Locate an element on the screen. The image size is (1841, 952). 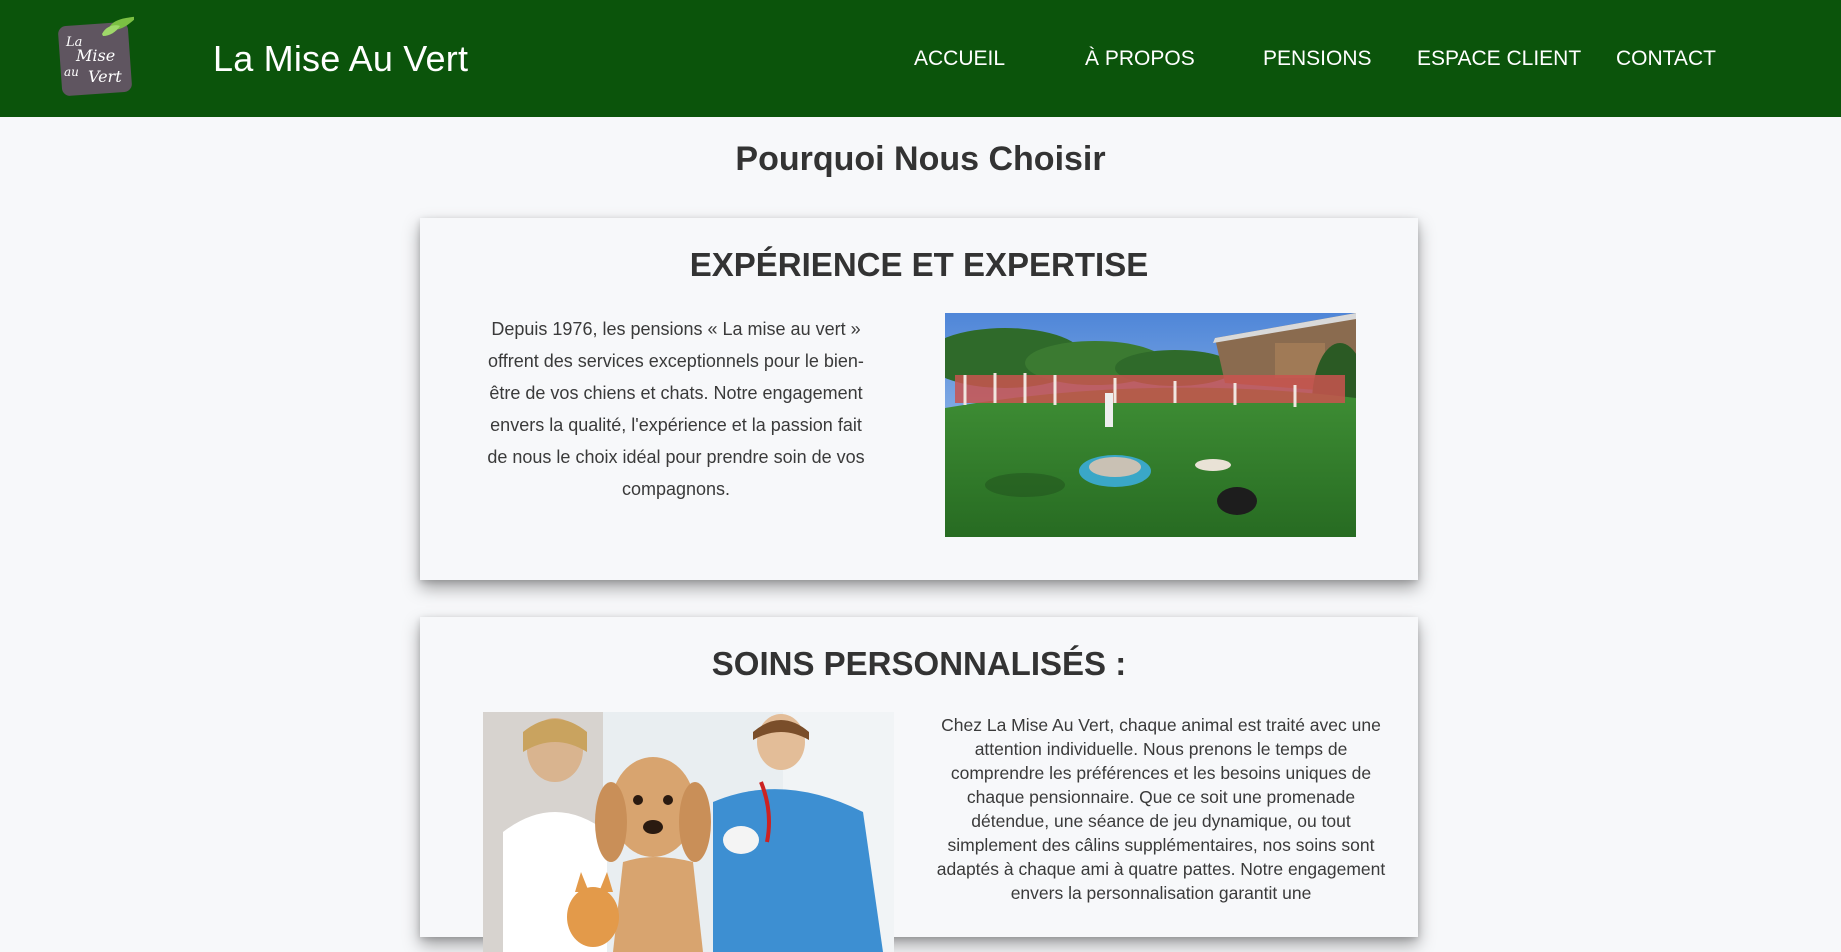
nav-a-propos: À PROPOS is located at coordinates (1140, 59).